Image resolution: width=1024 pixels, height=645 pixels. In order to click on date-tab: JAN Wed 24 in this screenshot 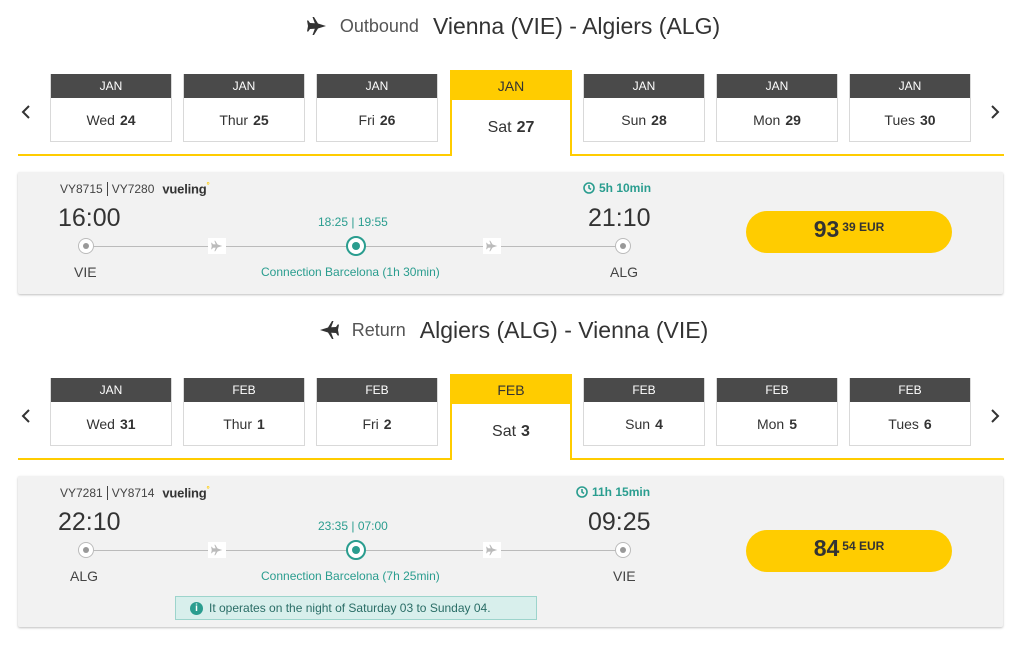, I will do `click(111, 108)`.